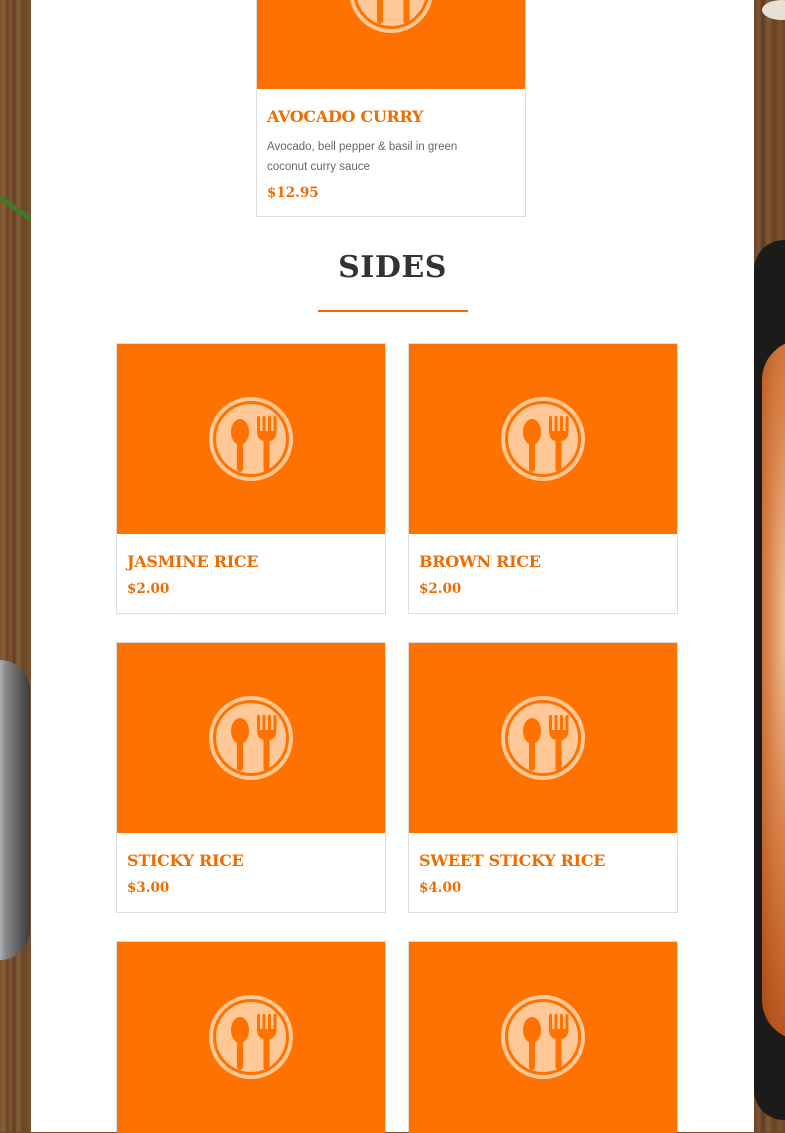 The height and width of the screenshot is (1133, 785). Describe the element at coordinates (480, 561) in the screenshot. I see `menu-item-name: BROWN RICE` at that location.